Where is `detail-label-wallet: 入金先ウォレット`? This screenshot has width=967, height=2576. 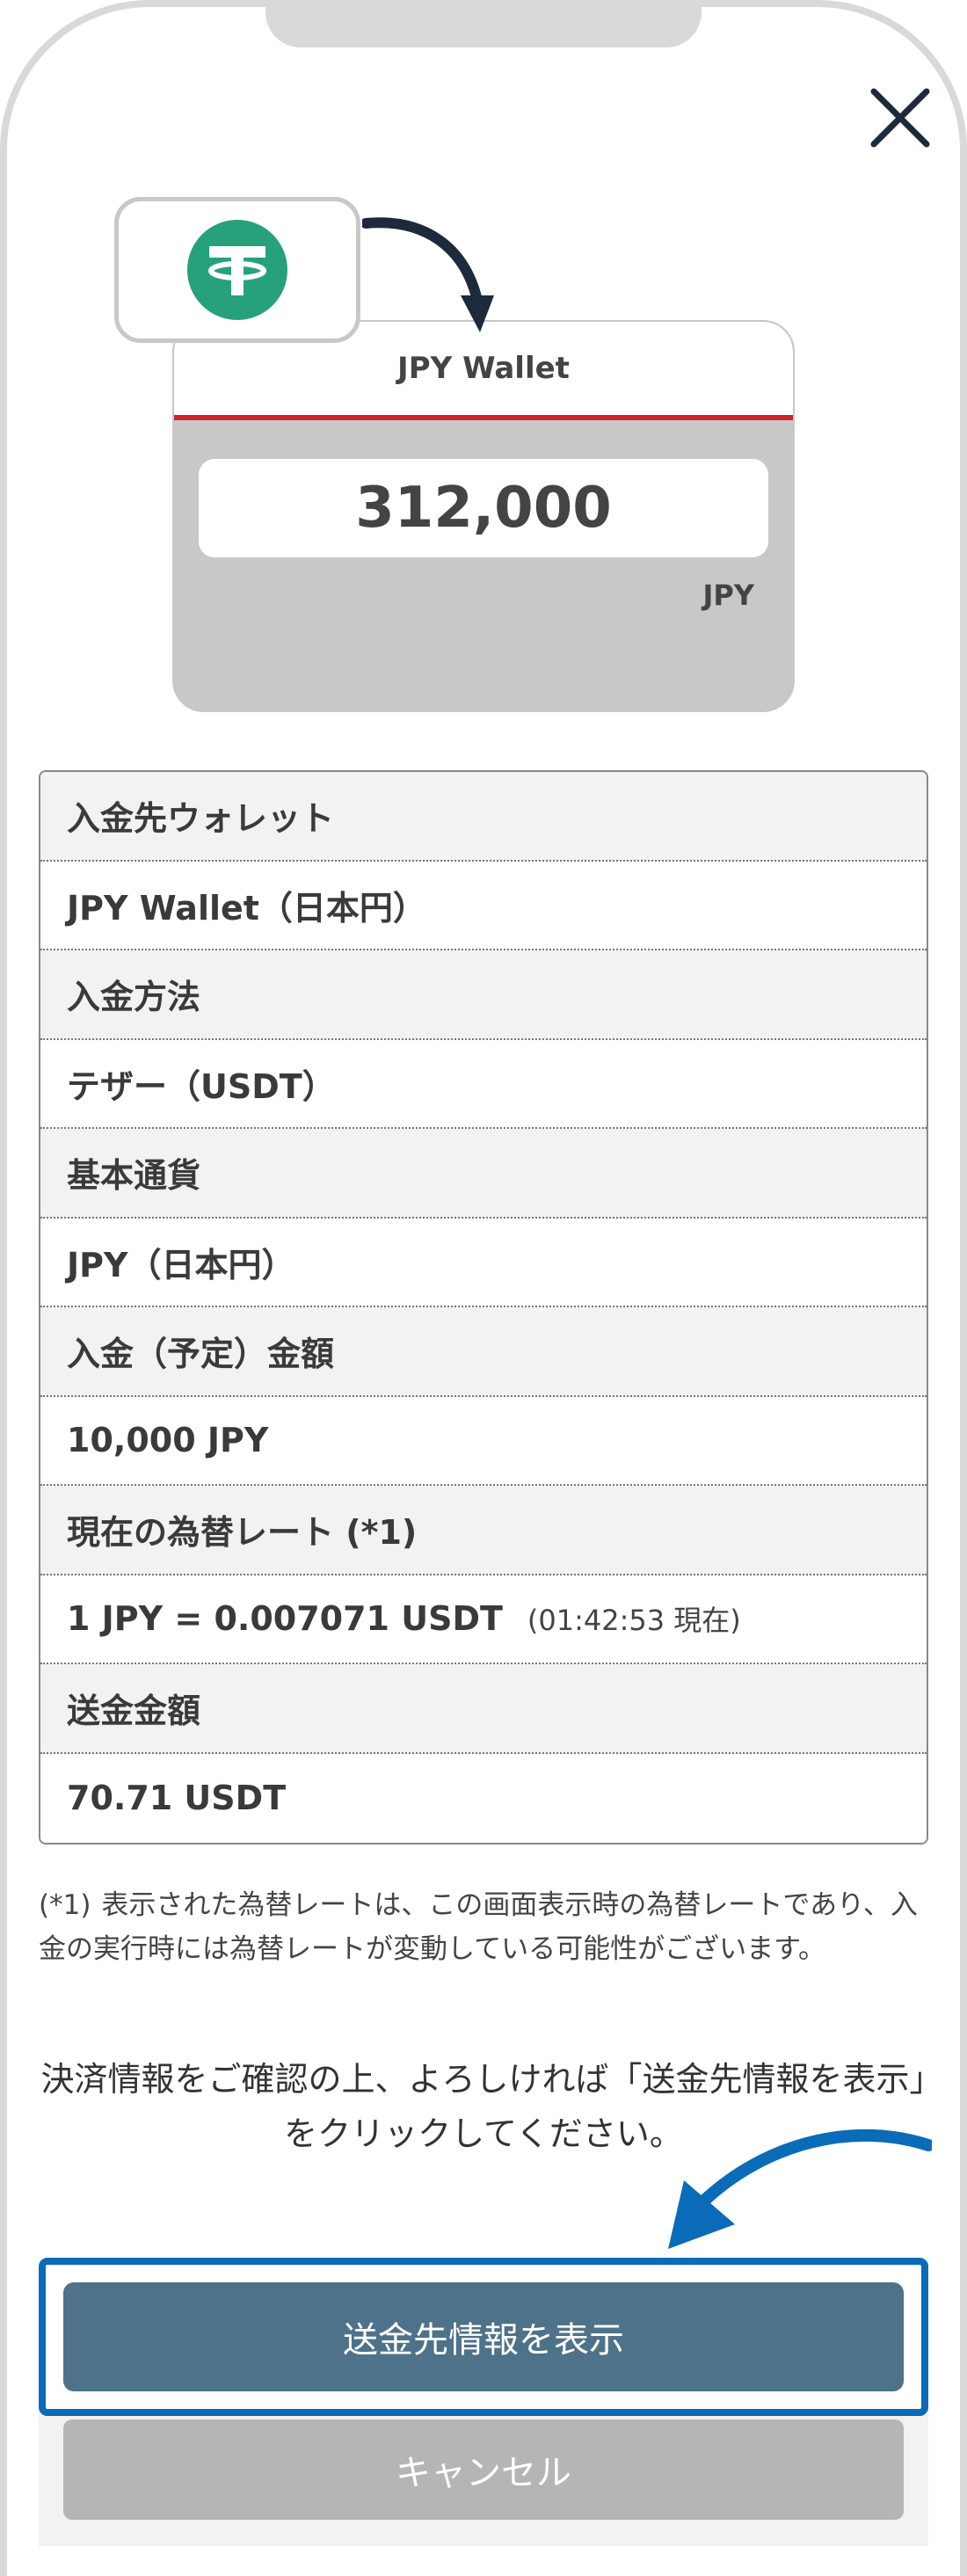
detail-label-wallet: 入金先ウォレット is located at coordinates (484, 817).